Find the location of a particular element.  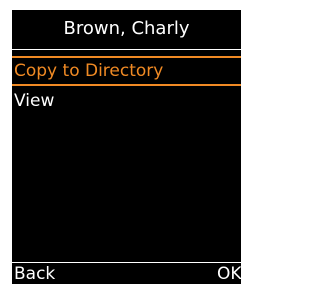

title-divider is located at coordinates (126, 49).